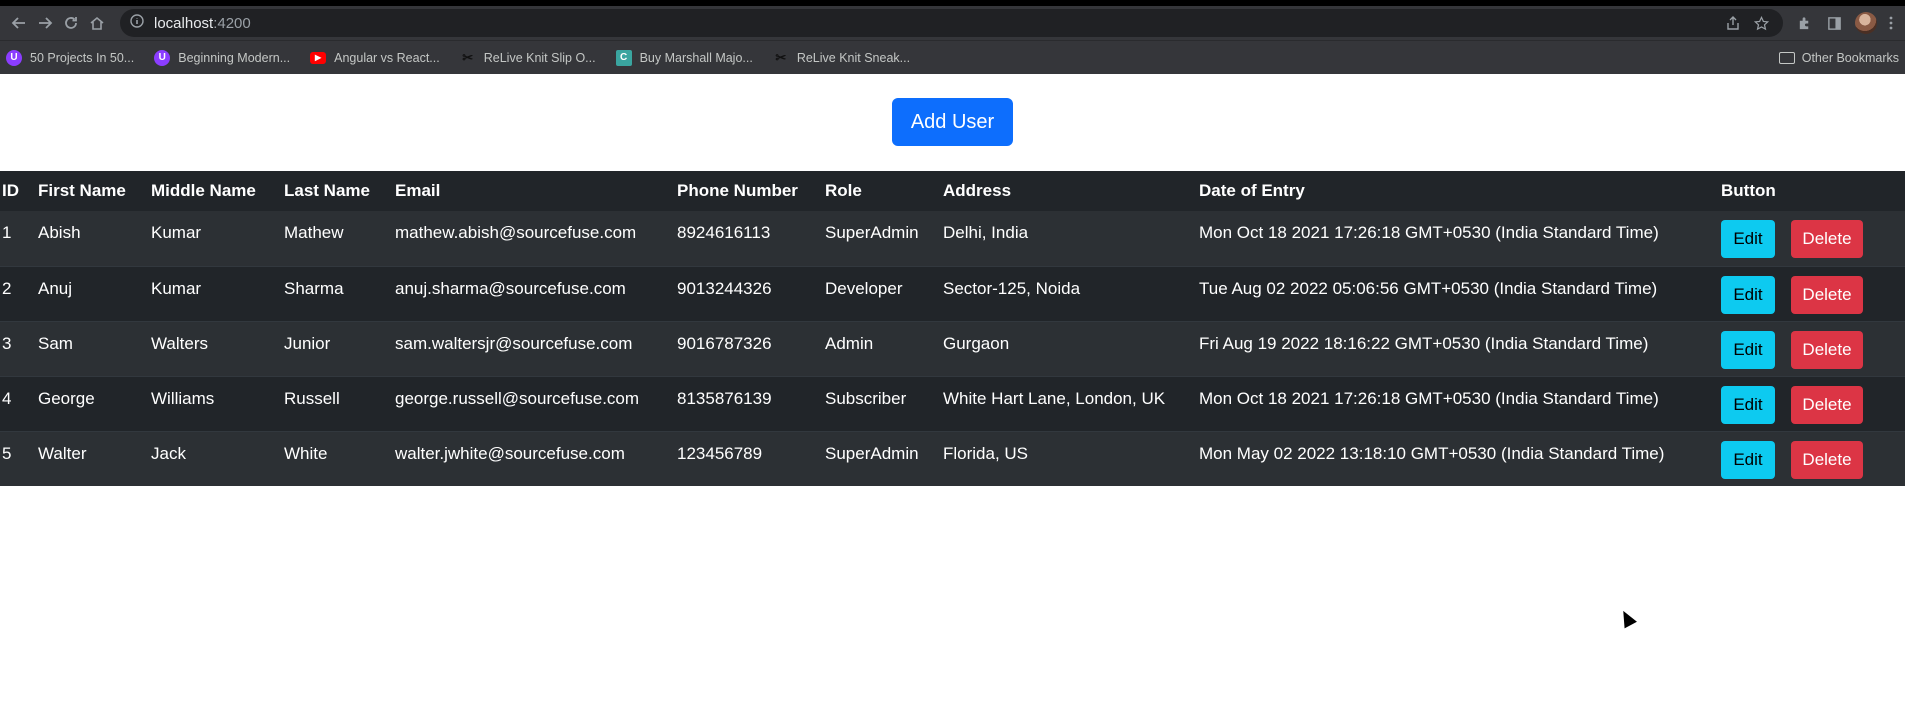 The height and width of the screenshot is (708, 1905). I want to click on home-icon, so click(97, 23).